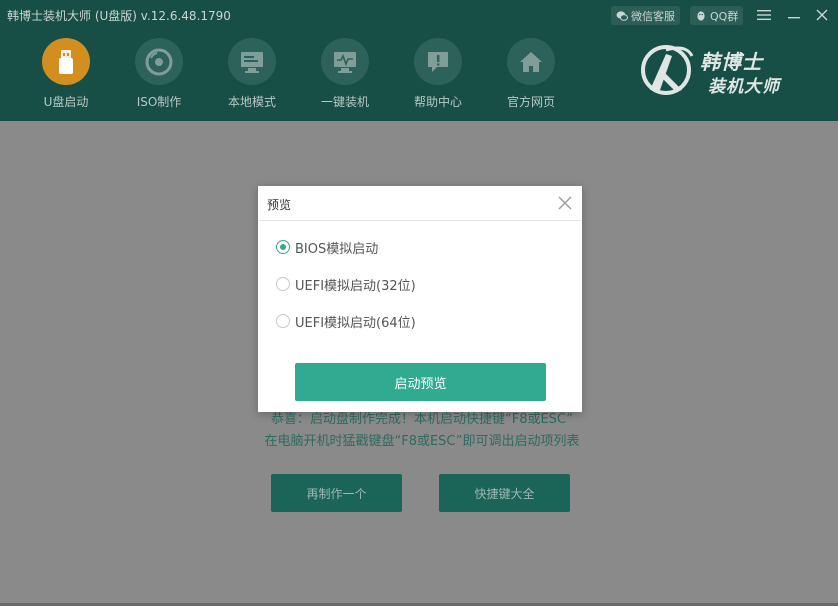  Describe the element at coordinates (419, 15) in the screenshot. I see `titlebar: 韩博士装机大师 (U盘版) v.12.6.48.1790 微信客服 QQ群` at that location.